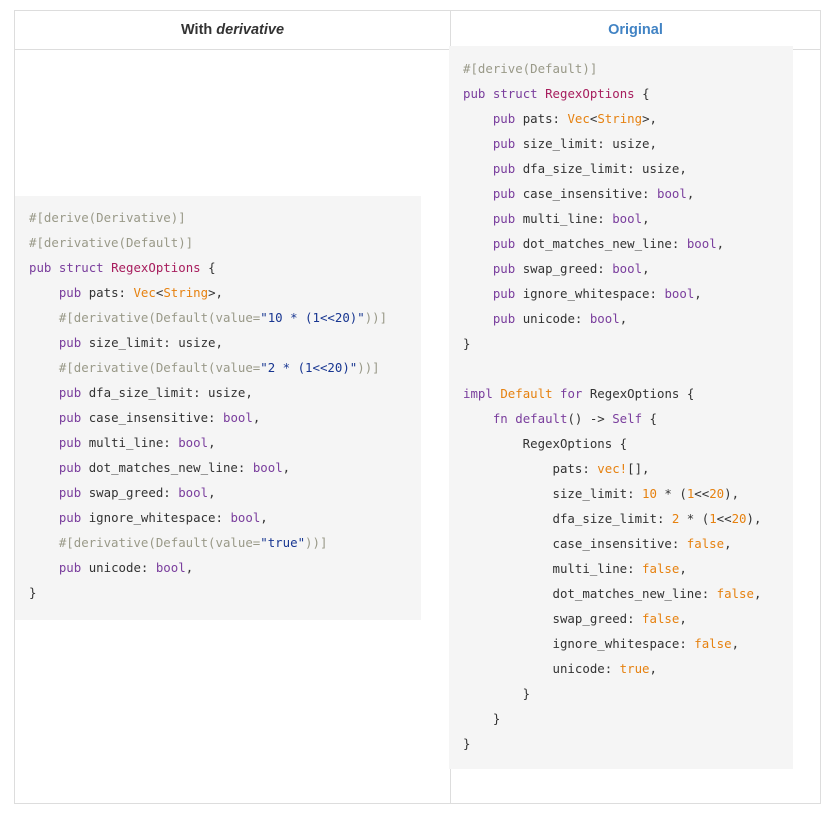 The height and width of the screenshot is (818, 834). What do you see at coordinates (33, 592) in the screenshot?
I see `derivative-code-line: }` at bounding box center [33, 592].